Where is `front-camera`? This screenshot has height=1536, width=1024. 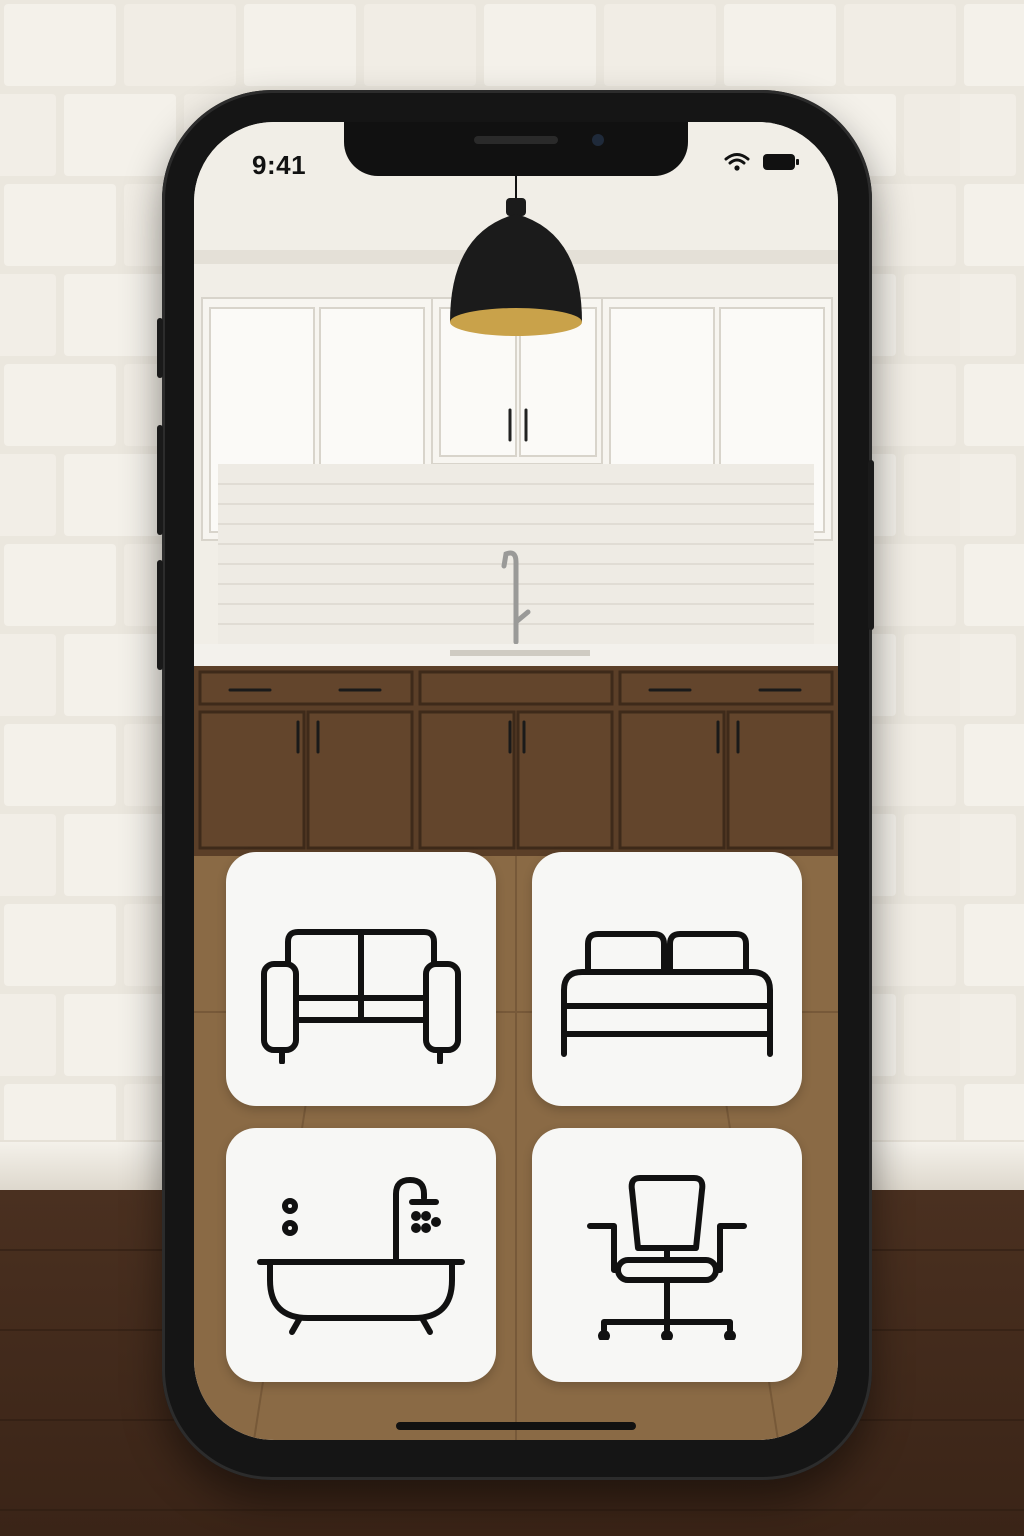 front-camera is located at coordinates (598, 140).